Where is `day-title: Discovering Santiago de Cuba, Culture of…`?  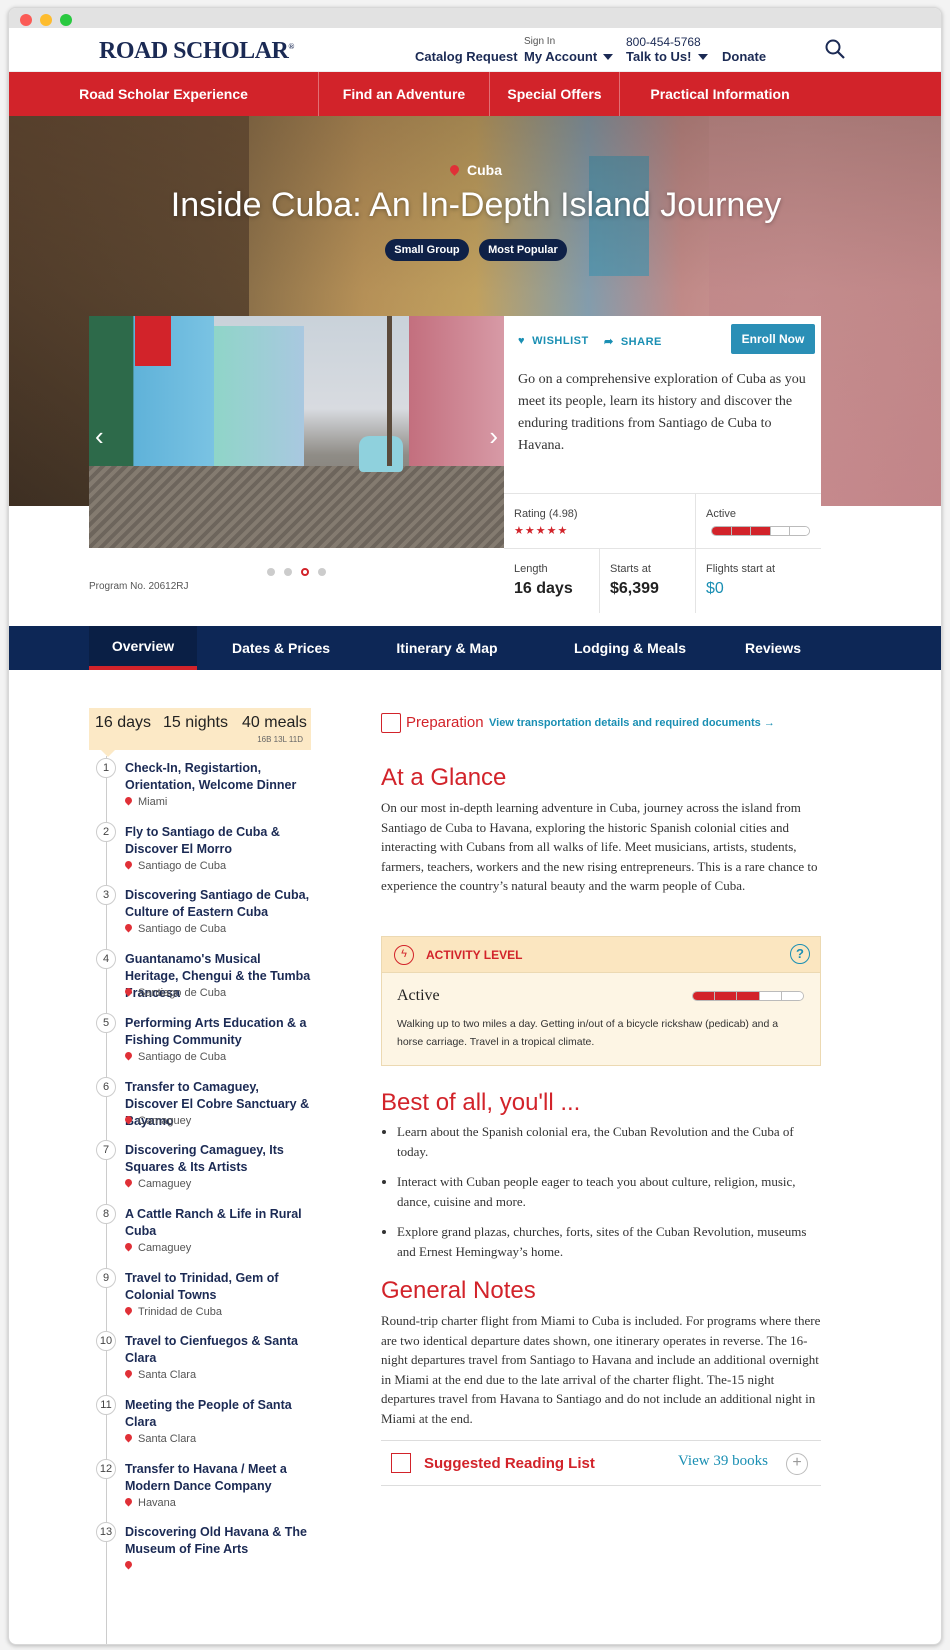
day-title: Discovering Santiago de Cuba, Culture of… is located at coordinates (217, 903).